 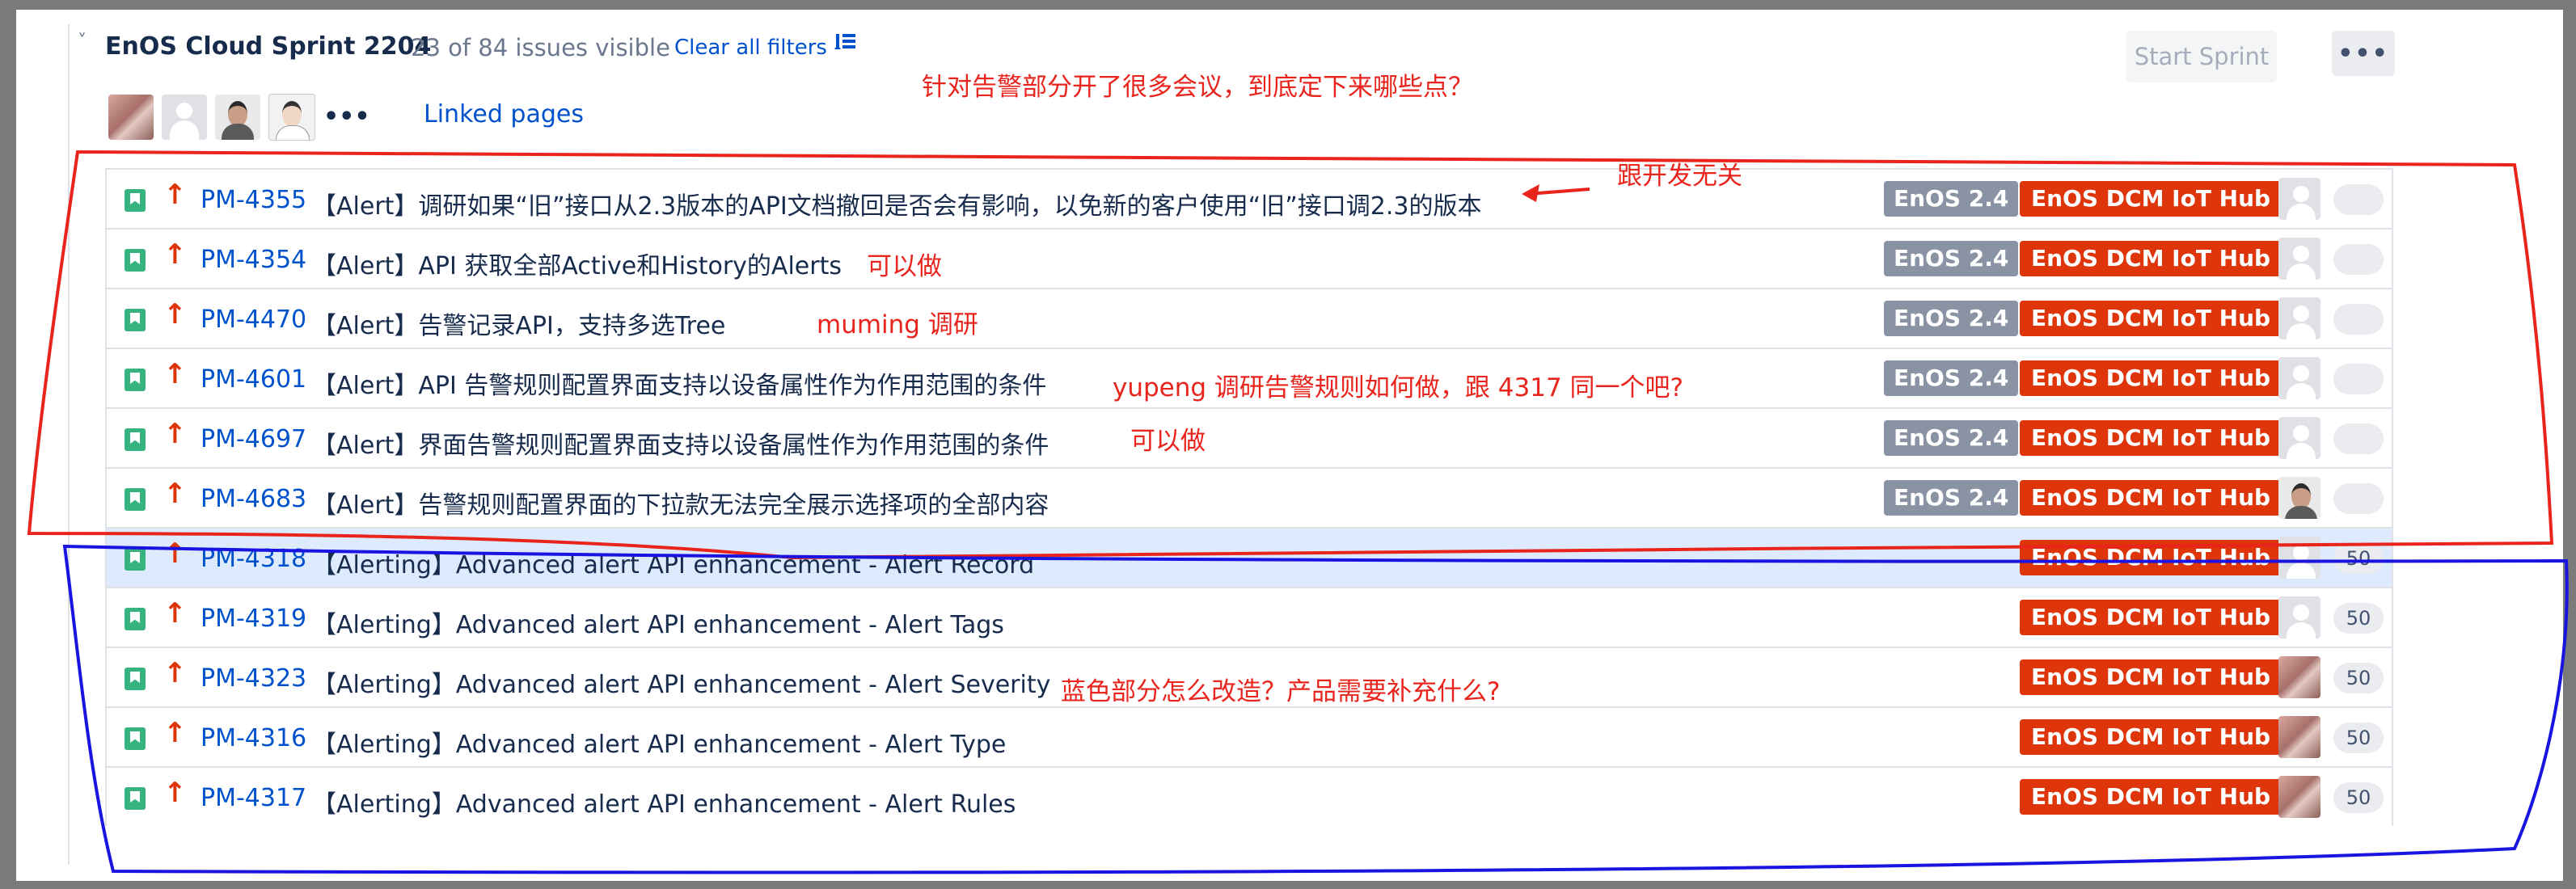 I want to click on issue-count: 23 of 84 issues visible, so click(x=540, y=48).